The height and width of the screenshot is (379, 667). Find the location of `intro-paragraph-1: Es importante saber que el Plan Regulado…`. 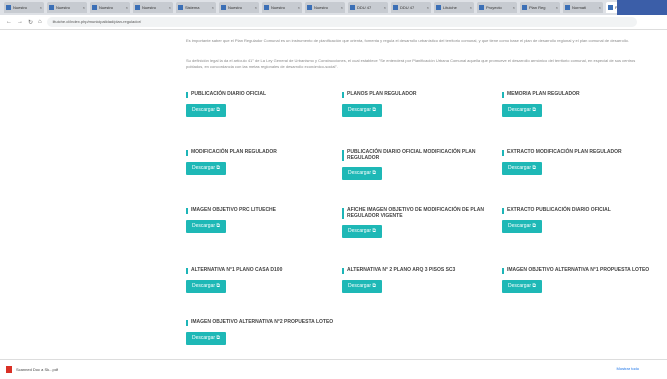

intro-paragraph-1: Es importante saber que el Plan Regulado… is located at coordinates (407, 40).